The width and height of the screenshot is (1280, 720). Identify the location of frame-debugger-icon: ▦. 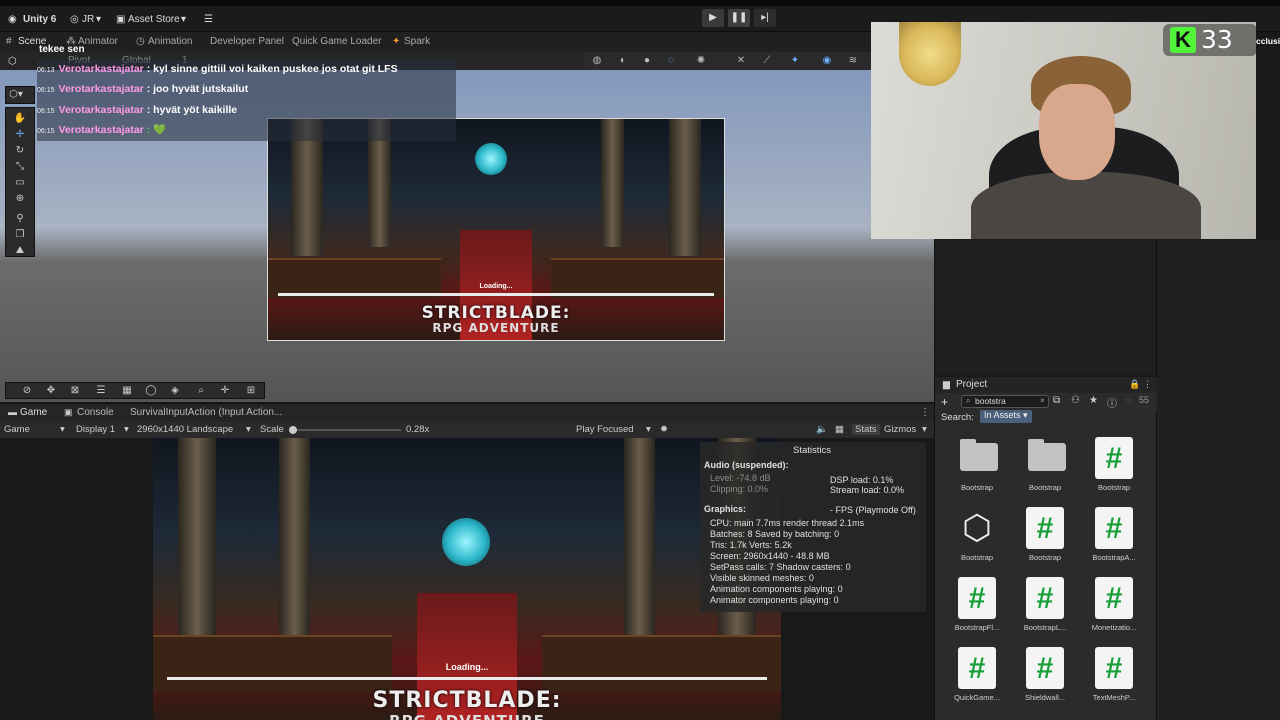
(839, 429).